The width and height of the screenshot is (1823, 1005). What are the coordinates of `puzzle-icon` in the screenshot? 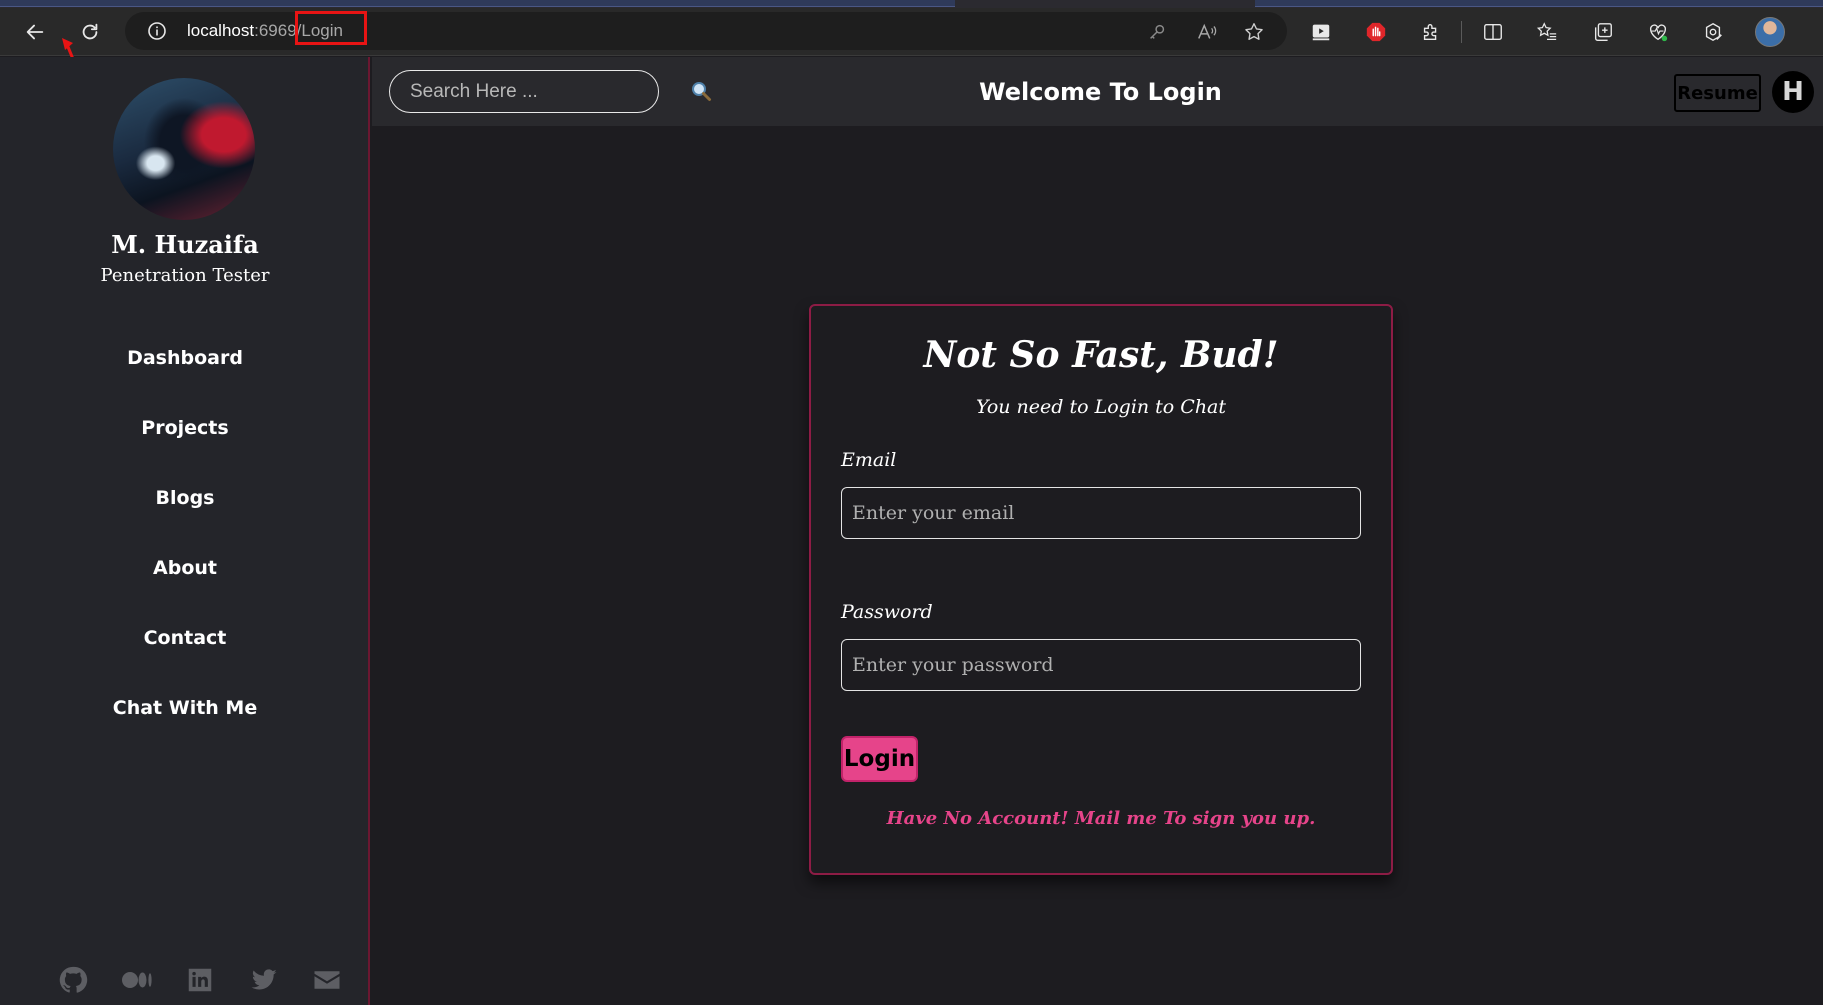 It's located at (1430, 32).